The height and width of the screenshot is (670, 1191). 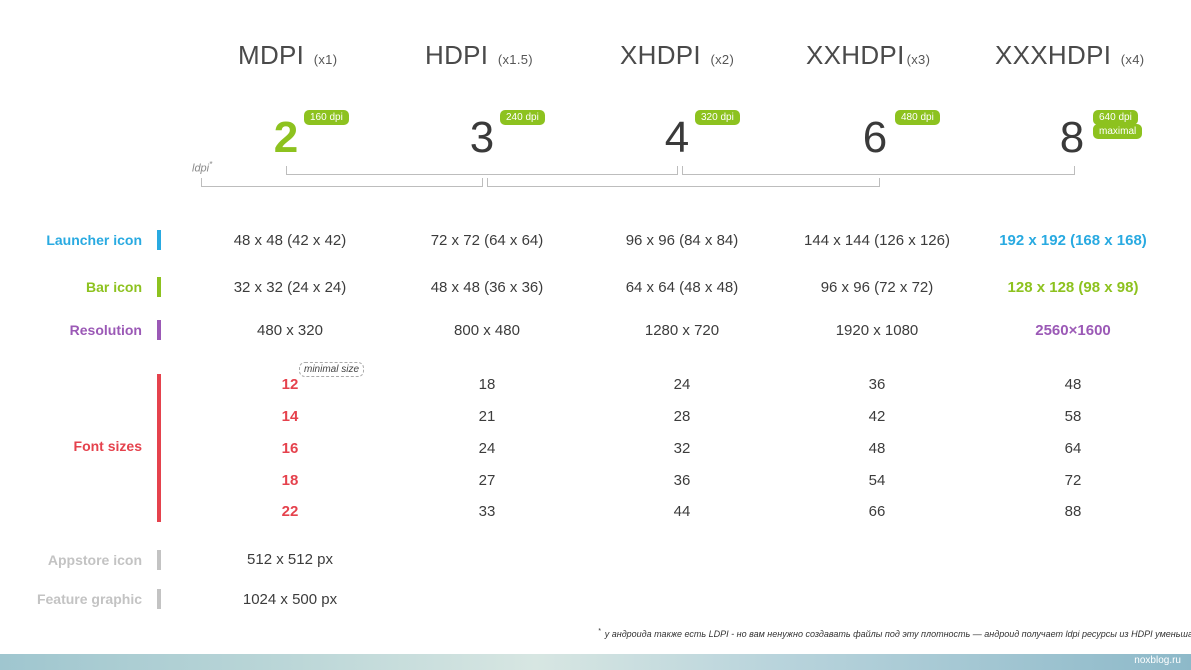 I want to click on bar-xxhdpi: 96 x 96 (72 x 72), so click(x=877, y=287).